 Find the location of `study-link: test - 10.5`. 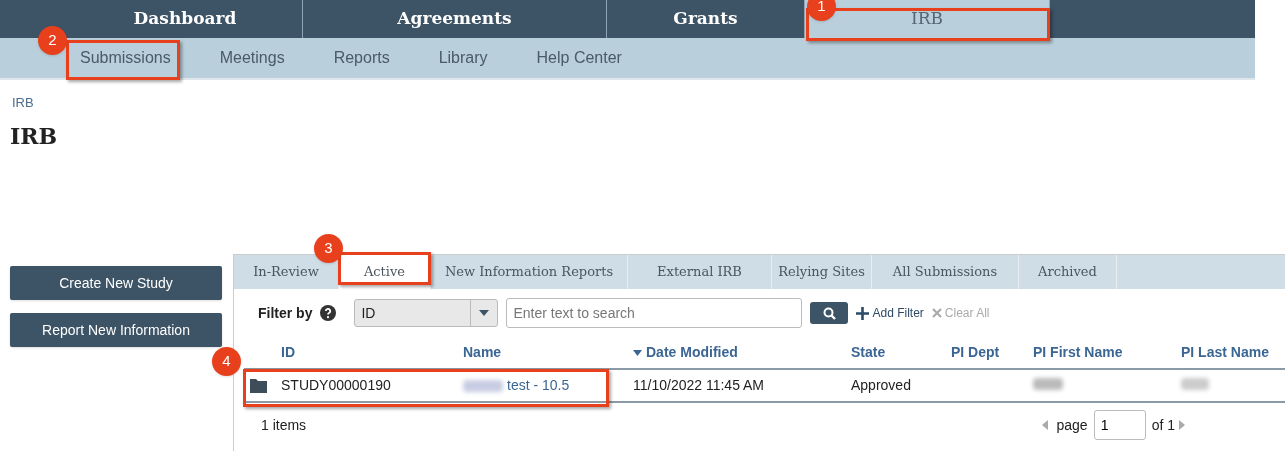

study-link: test - 10.5 is located at coordinates (538, 385).